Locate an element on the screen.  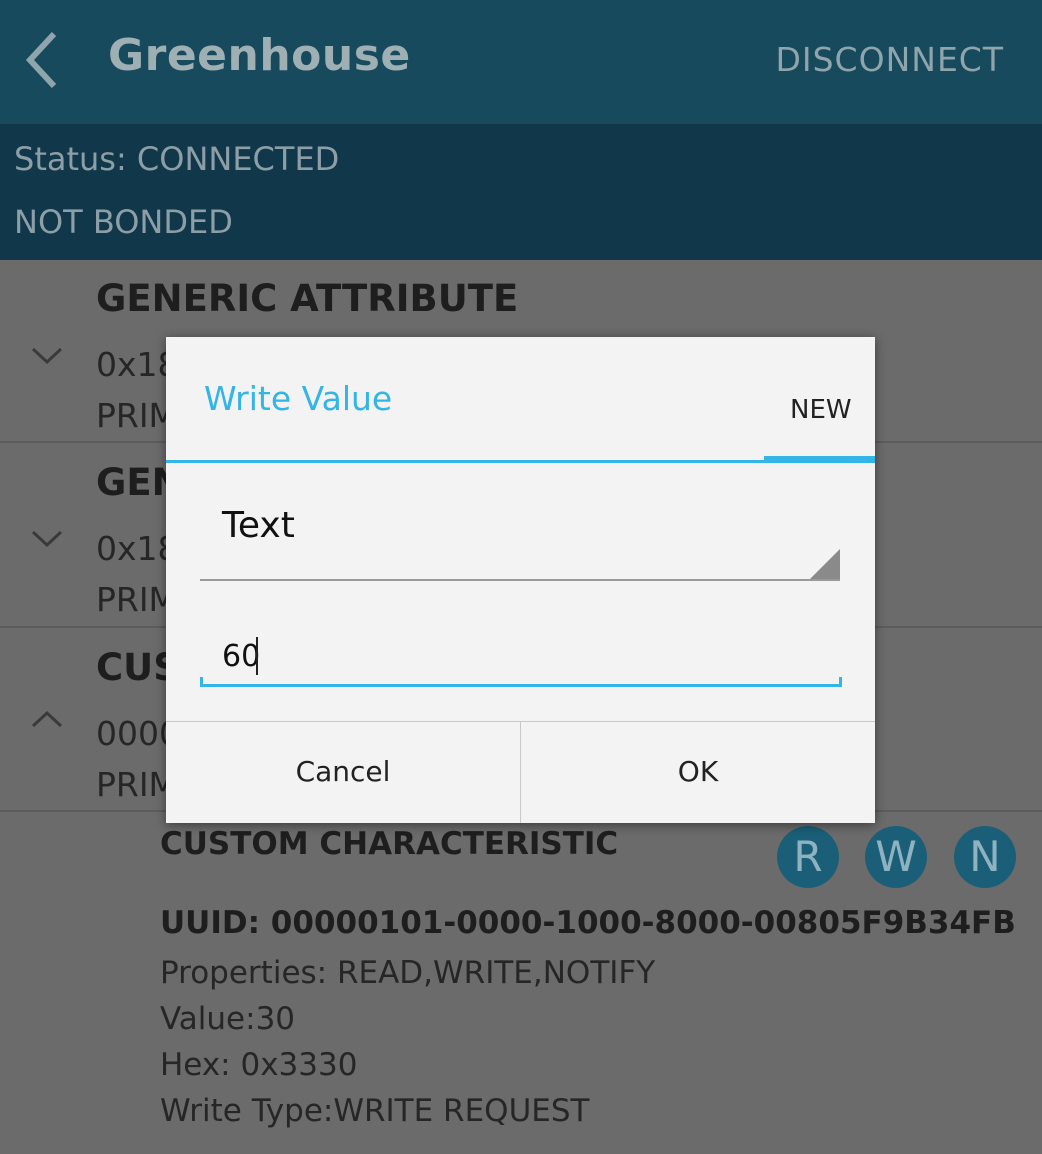
disconnect-button: DISCONNECT is located at coordinates (889, 59).